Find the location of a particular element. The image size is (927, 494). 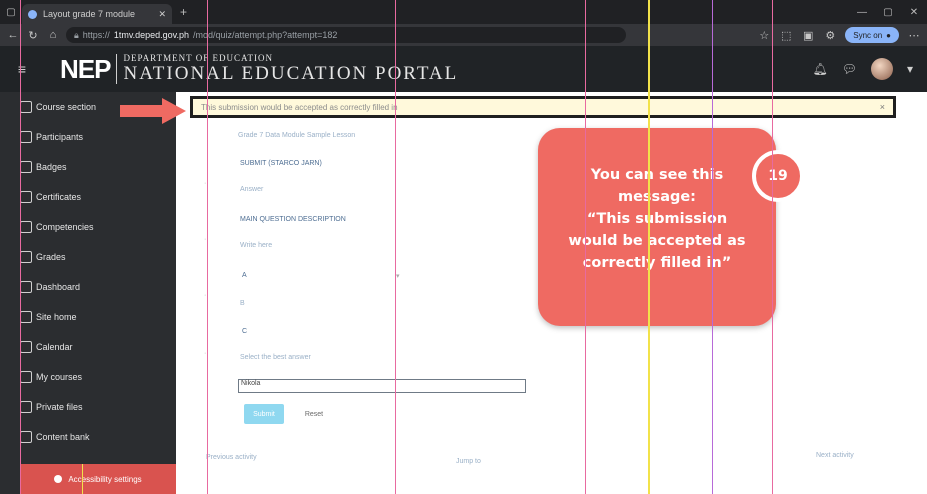

content-icon is located at coordinates (26, 437).